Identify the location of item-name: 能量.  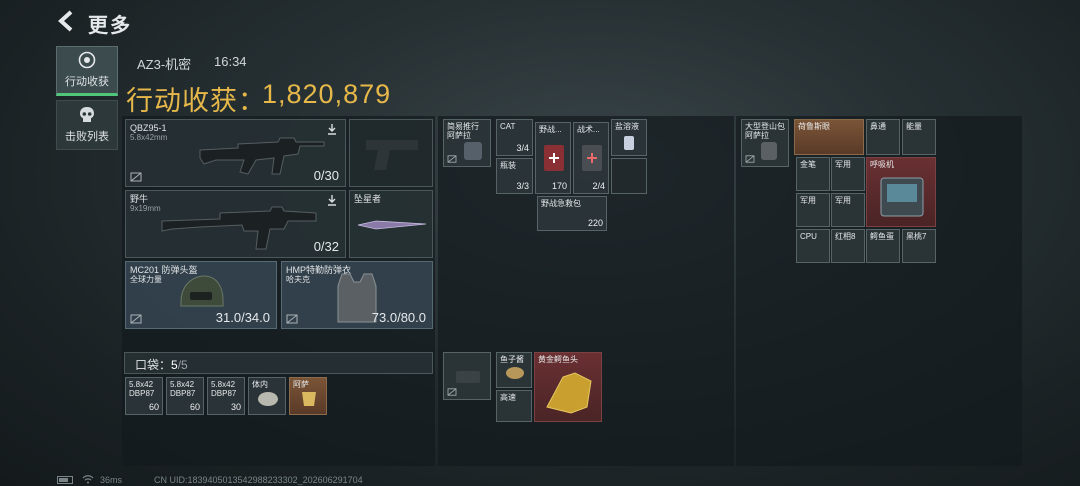
(914, 126).